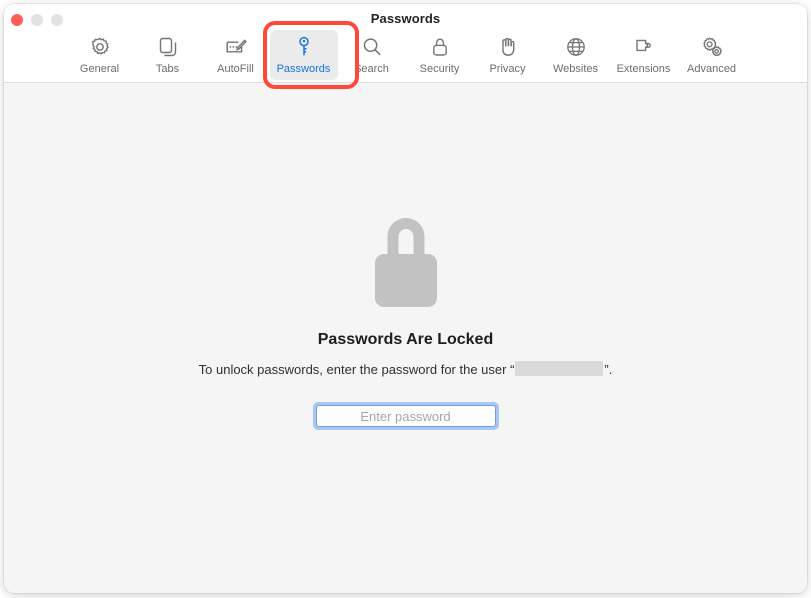  What do you see at coordinates (405, 18) in the screenshot?
I see `window-title: Passwords` at bounding box center [405, 18].